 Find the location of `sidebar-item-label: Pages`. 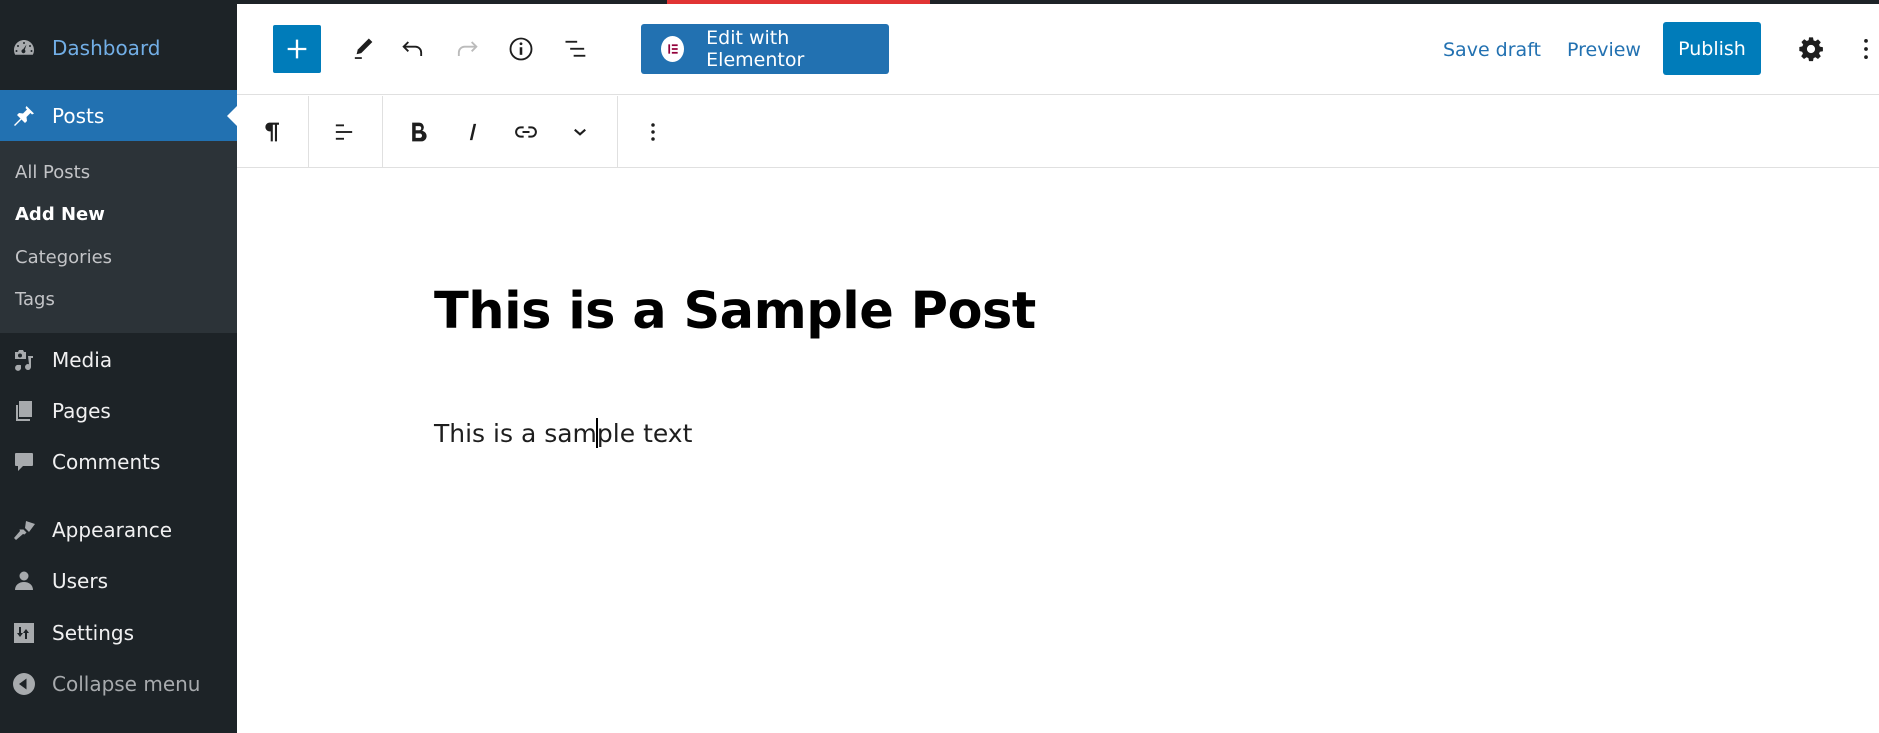

sidebar-item-label: Pages is located at coordinates (81, 411).